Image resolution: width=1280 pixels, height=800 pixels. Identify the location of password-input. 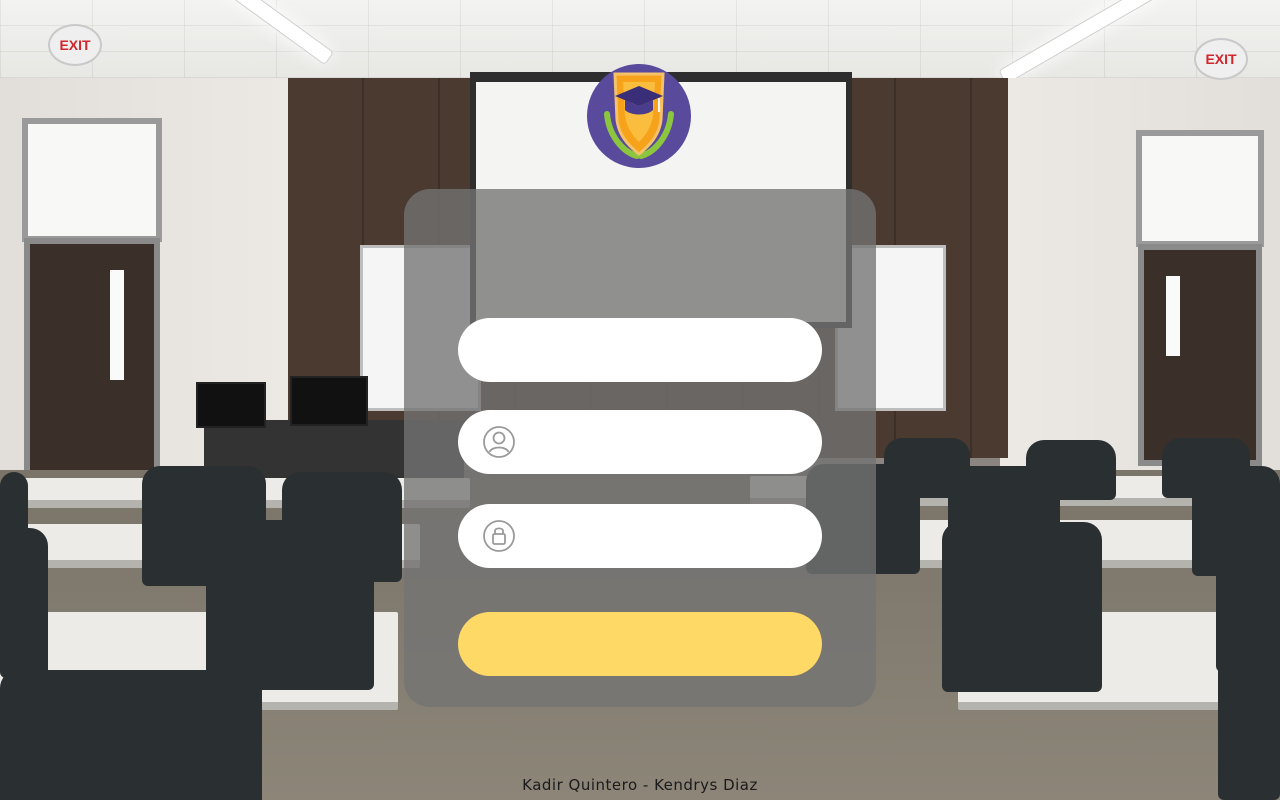
(665, 536).